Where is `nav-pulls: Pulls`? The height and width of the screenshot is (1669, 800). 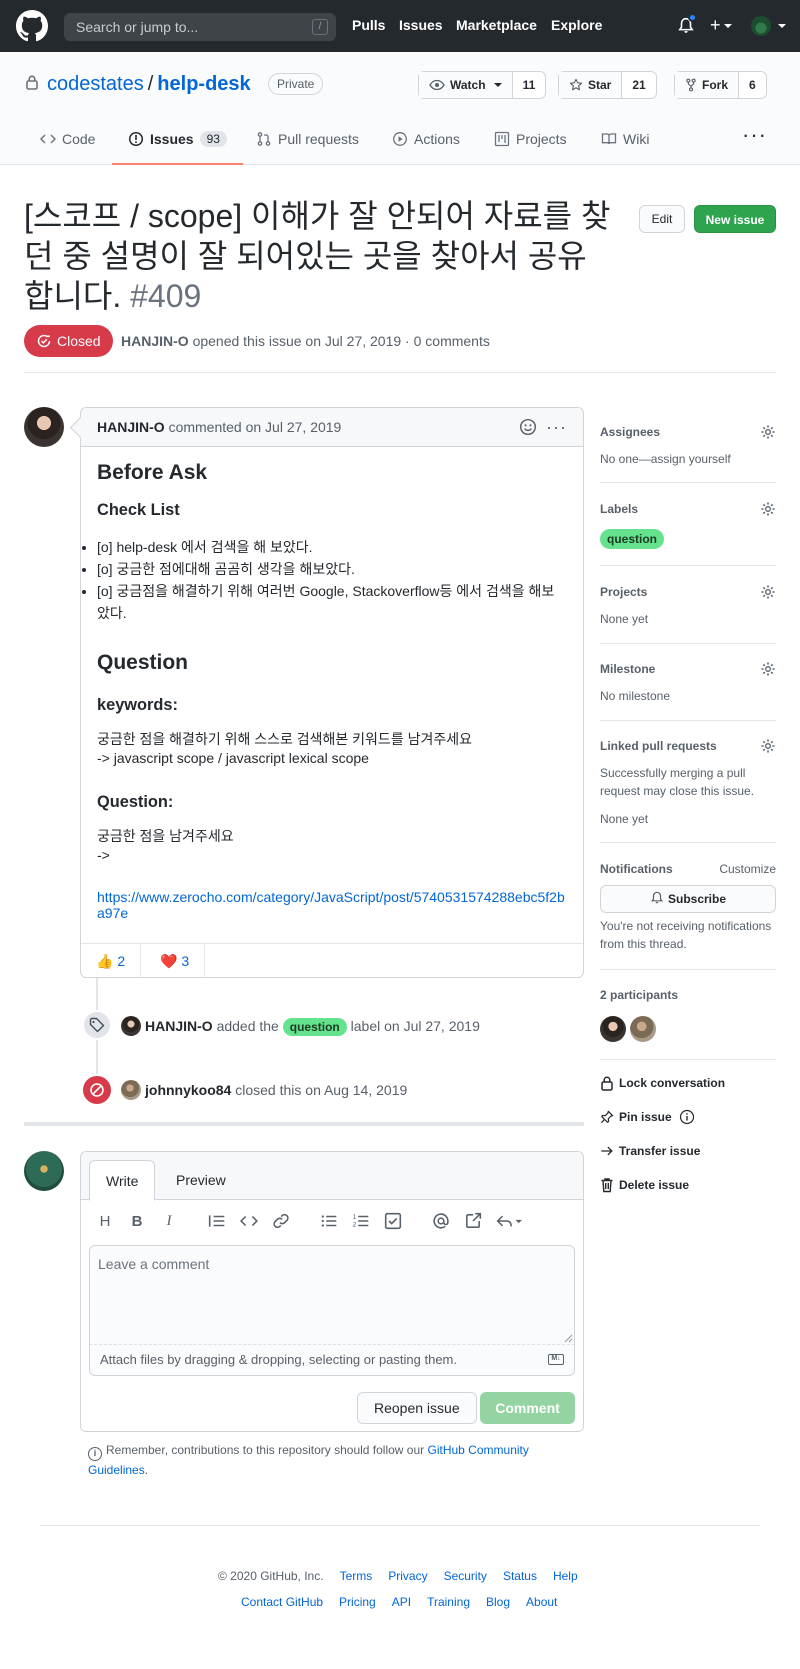 nav-pulls: Pulls is located at coordinates (368, 25).